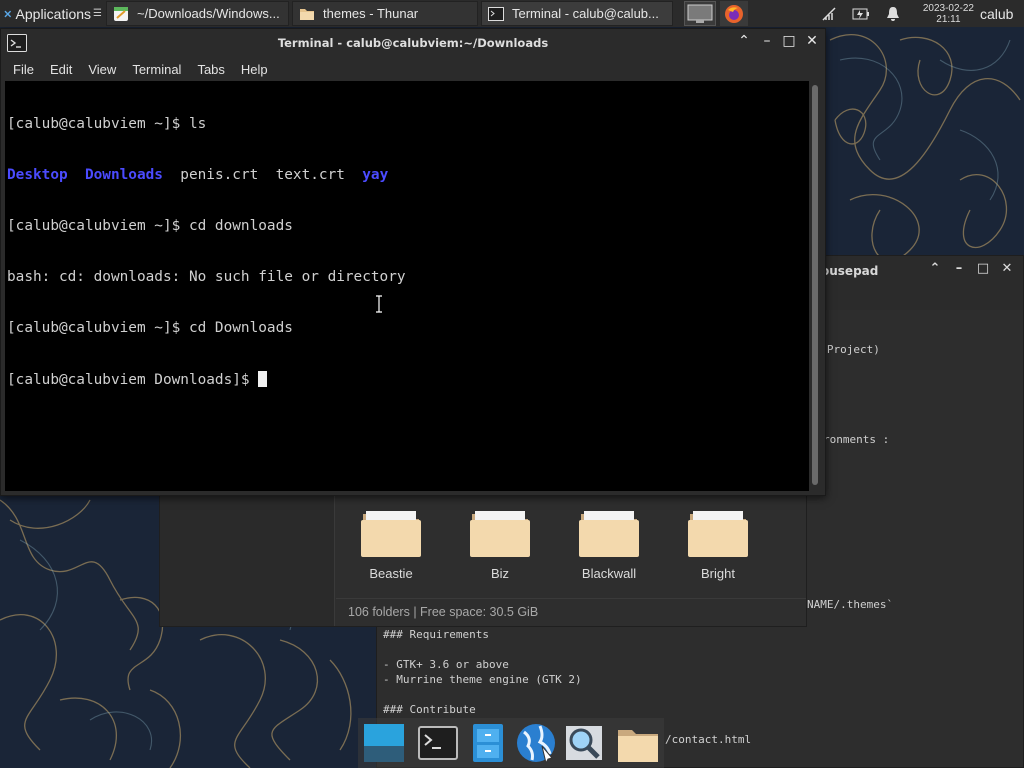  What do you see at coordinates (918, 13) in the screenshot?
I see `system-tray: 2023-02-22 21:11 calub` at bounding box center [918, 13].